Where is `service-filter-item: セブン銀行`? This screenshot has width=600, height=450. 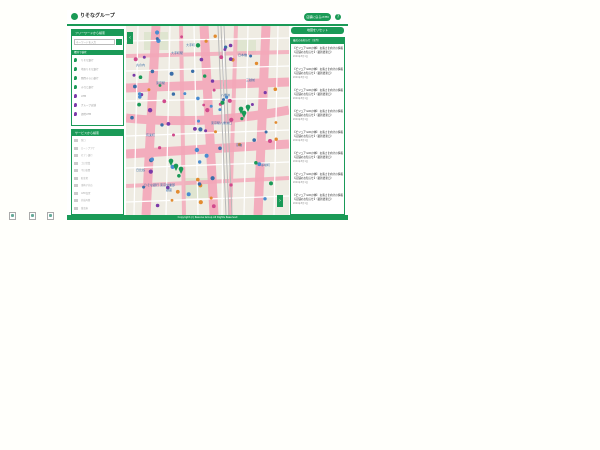 service-filter-item: セブン銀行 is located at coordinates (98, 156).